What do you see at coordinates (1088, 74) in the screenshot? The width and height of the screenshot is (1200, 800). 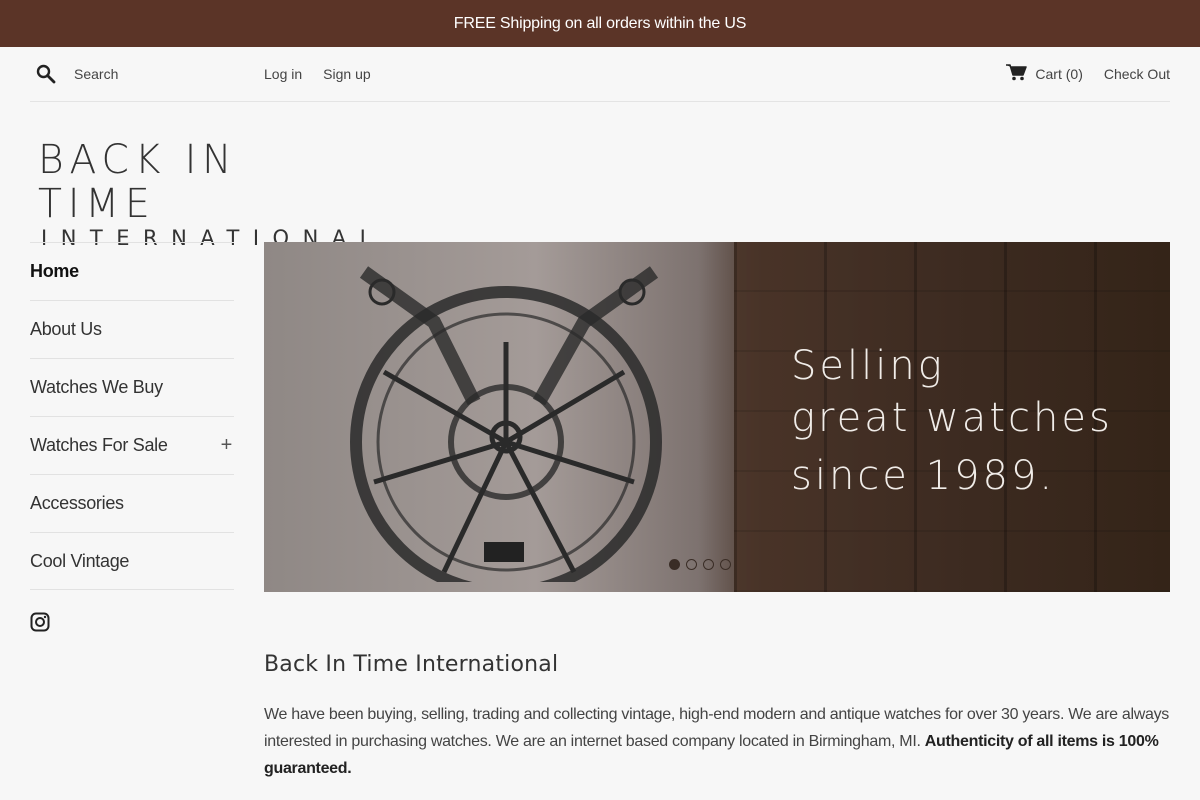 I see `cart-area: Cart (0) Check Out` at bounding box center [1088, 74].